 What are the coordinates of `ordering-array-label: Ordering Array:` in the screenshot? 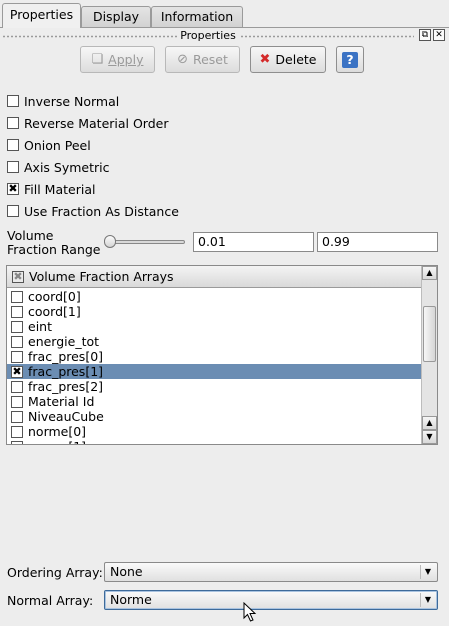 It's located at (55, 572).